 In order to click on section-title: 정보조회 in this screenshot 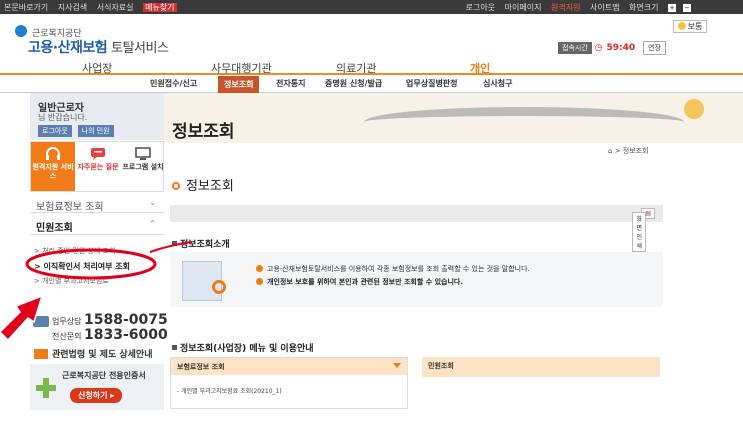, I will do `click(203, 184)`.